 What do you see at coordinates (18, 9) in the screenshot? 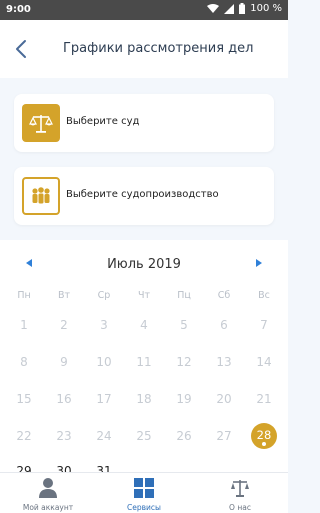
I see `status-time: 9:00` at bounding box center [18, 9].